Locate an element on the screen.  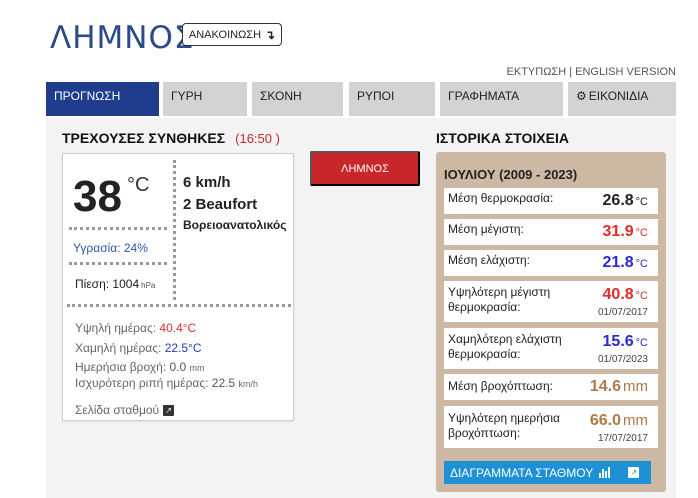
station-page-link: Σελίδα σταθμού ↗ is located at coordinates (125, 410).